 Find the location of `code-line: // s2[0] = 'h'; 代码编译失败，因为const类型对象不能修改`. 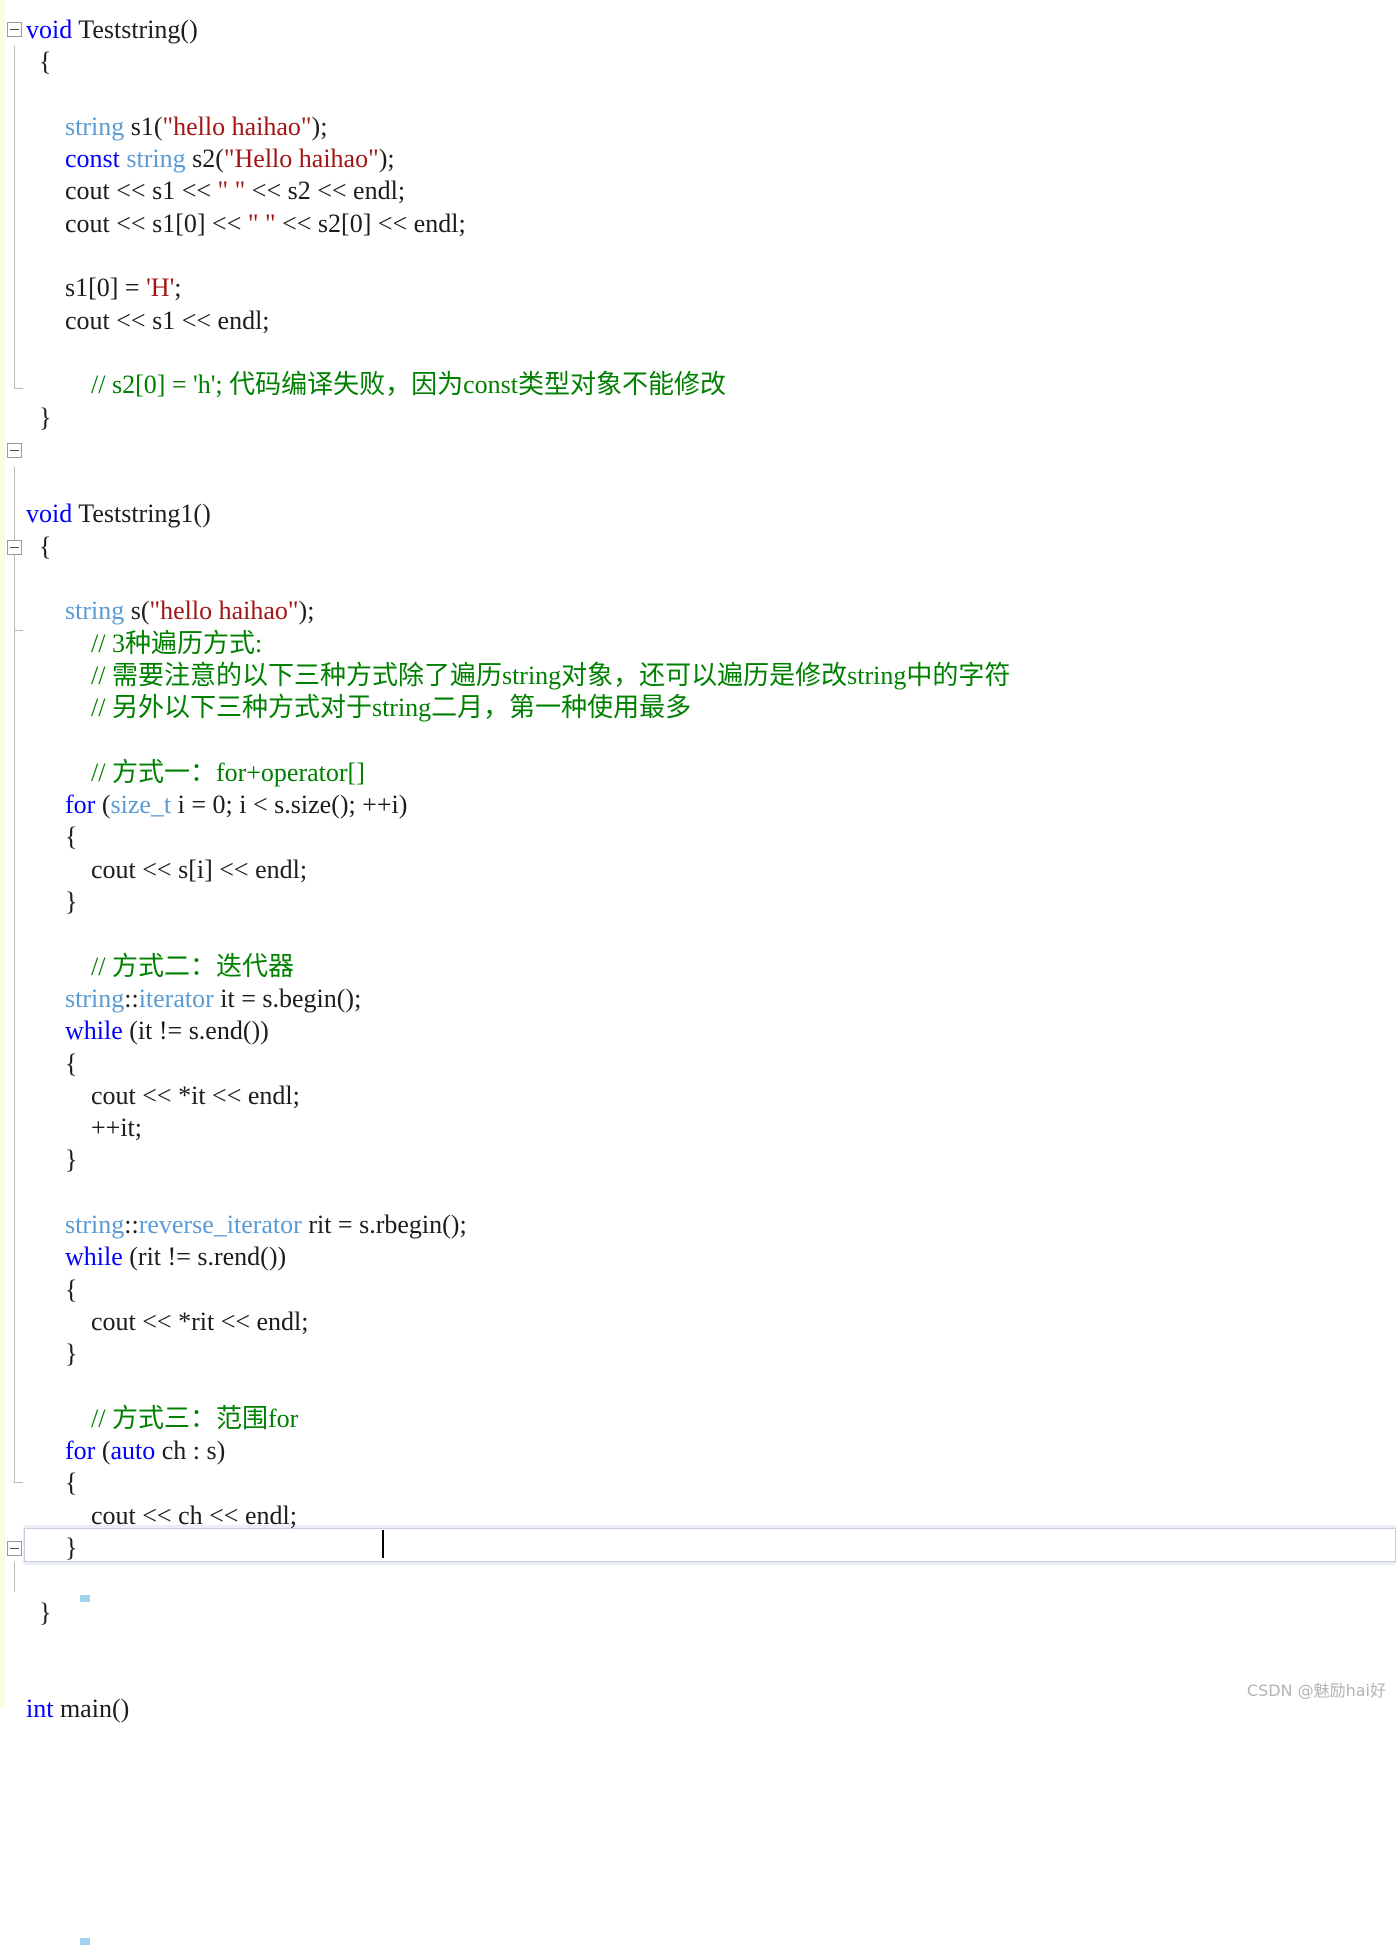

code-line: // s2[0] = 'h'; 代码编译失败，因为const类型对象不能修改 is located at coordinates (698, 385).